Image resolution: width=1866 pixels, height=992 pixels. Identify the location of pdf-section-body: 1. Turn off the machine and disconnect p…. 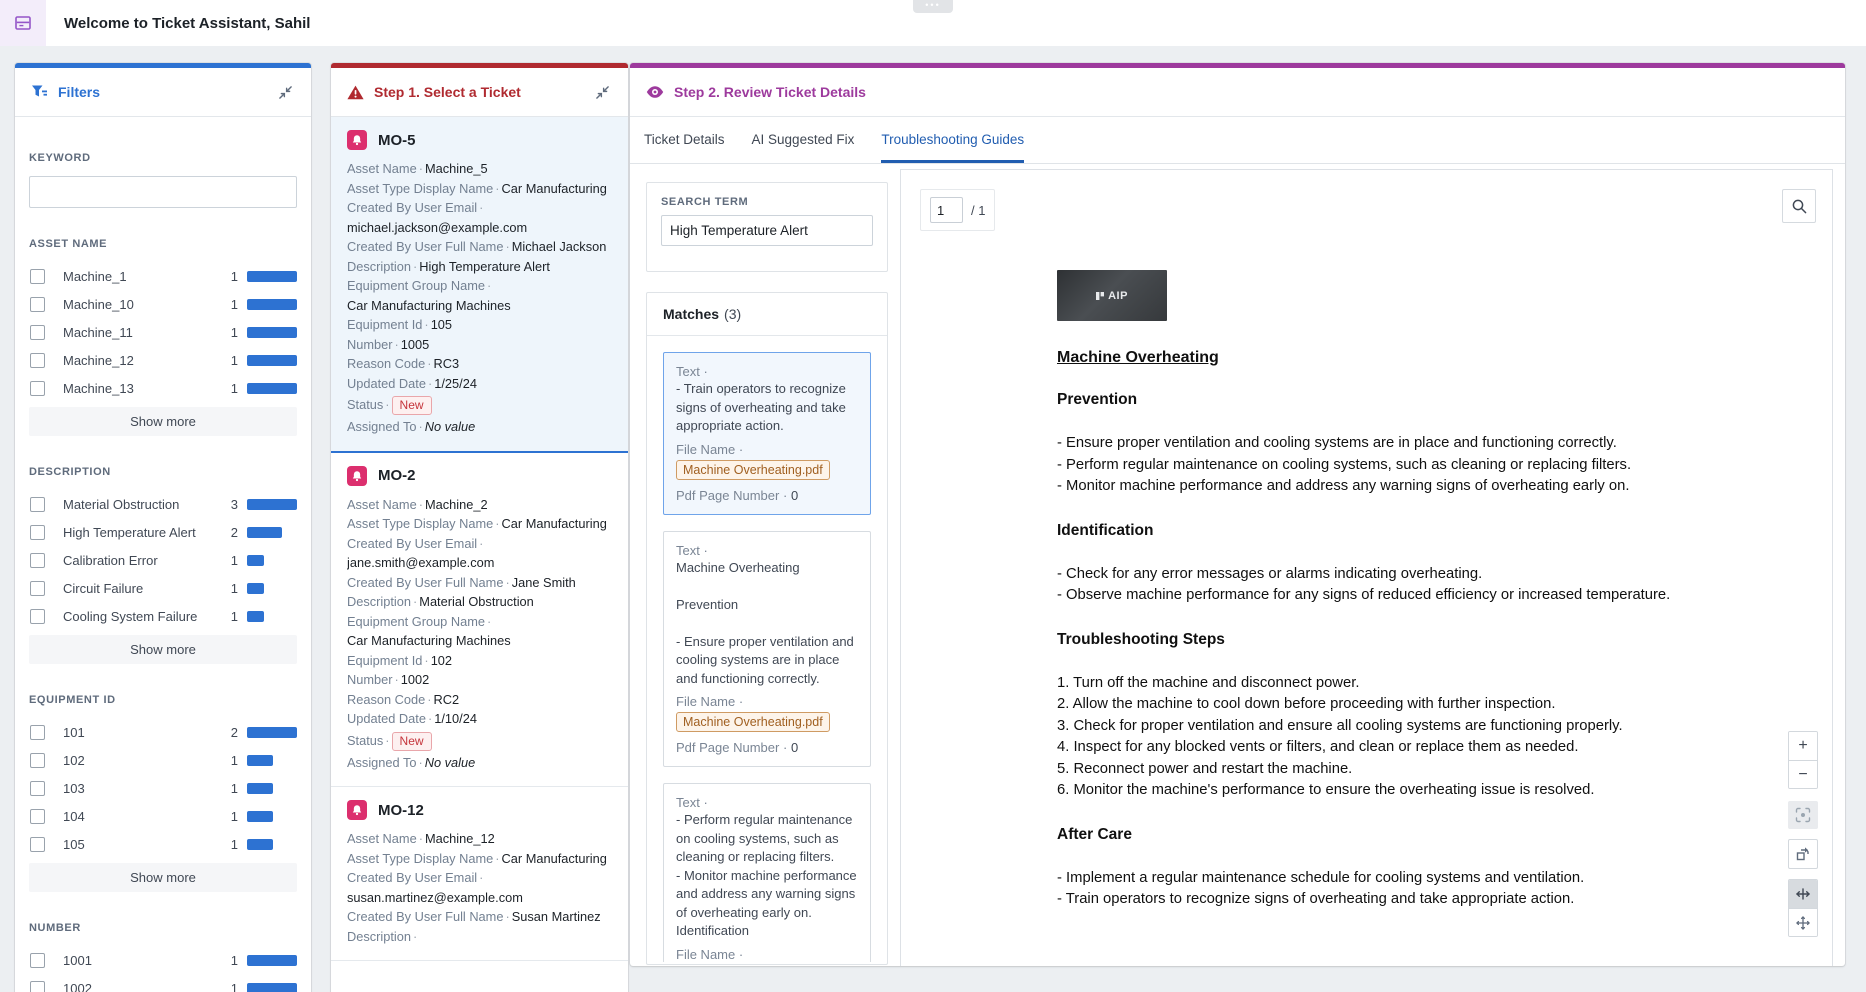
(1340, 736).